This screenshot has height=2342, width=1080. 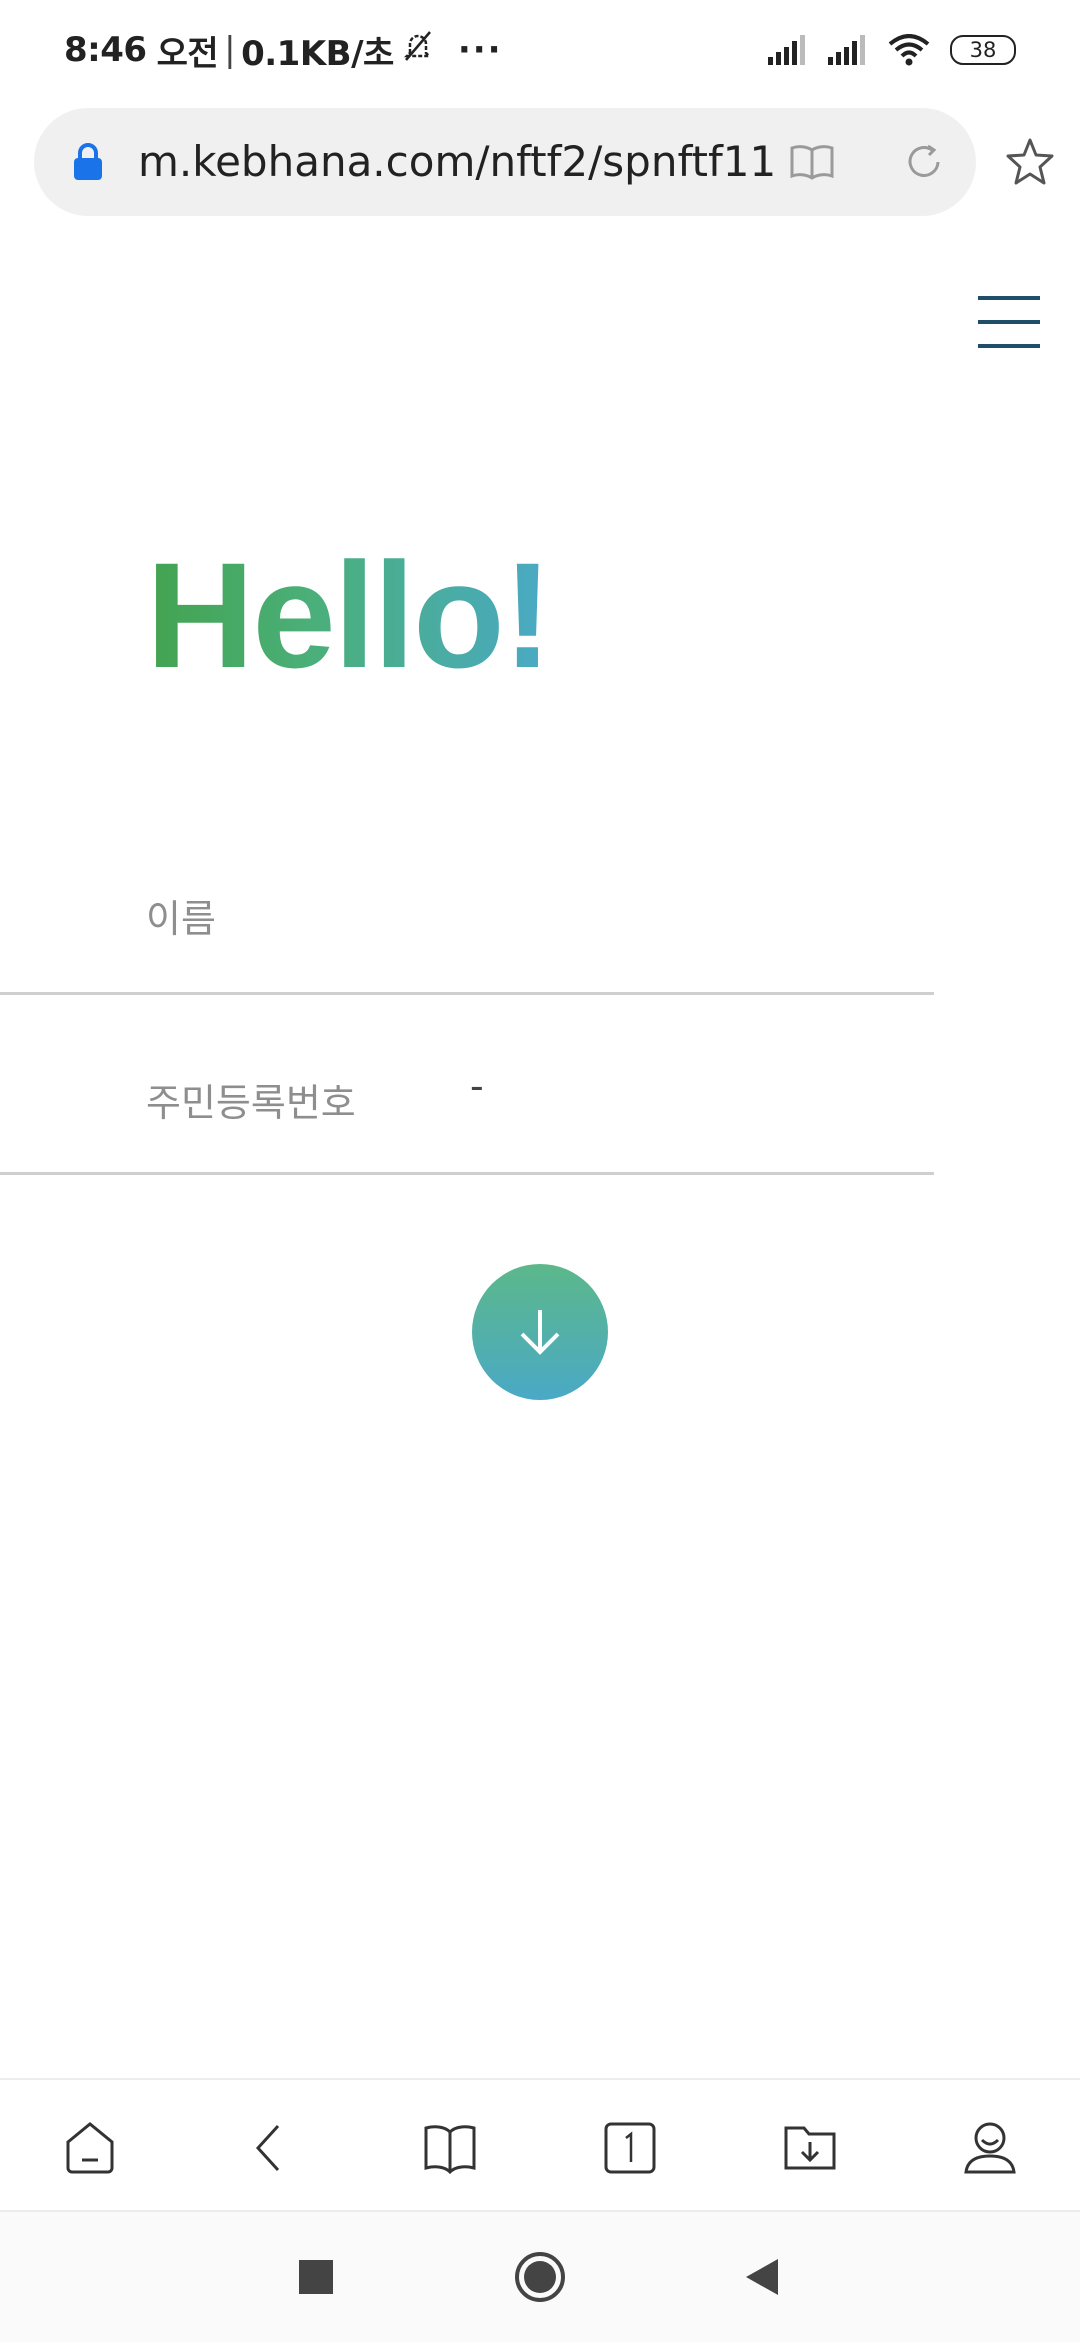 I want to click on url-text: m.kebhana.com/nftf2/spnftf11, so click(x=456, y=162).